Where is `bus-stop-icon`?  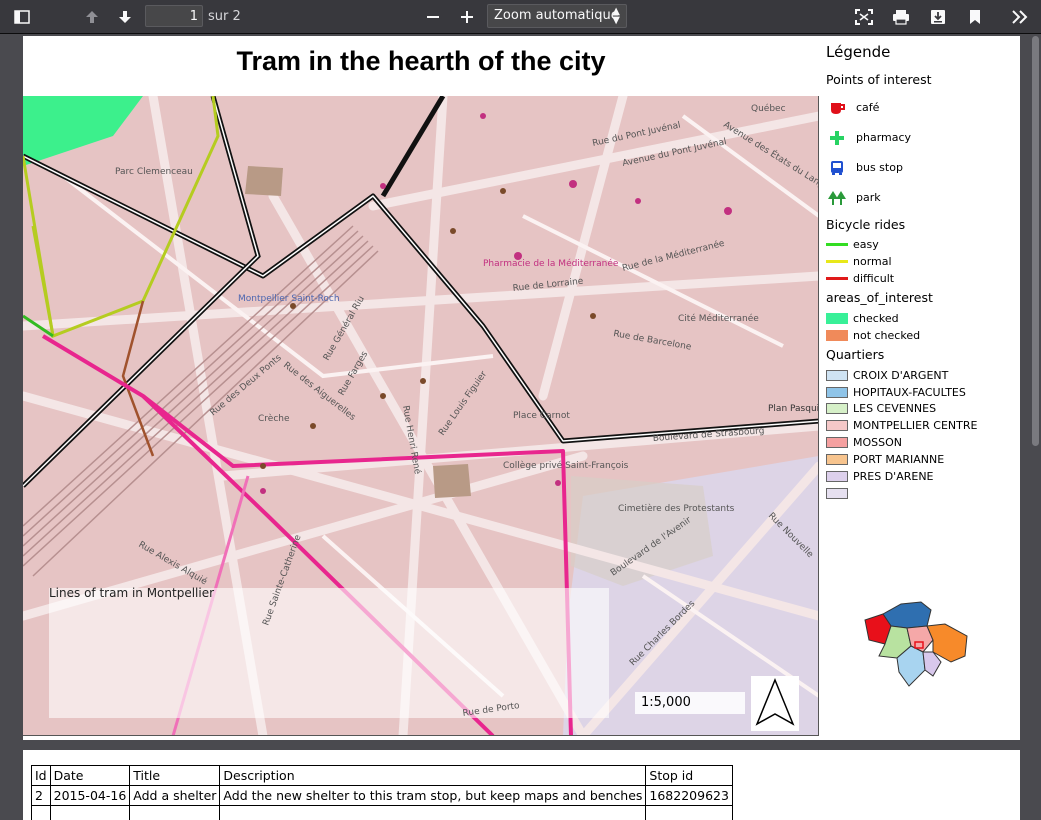 bus-stop-icon is located at coordinates (837, 168).